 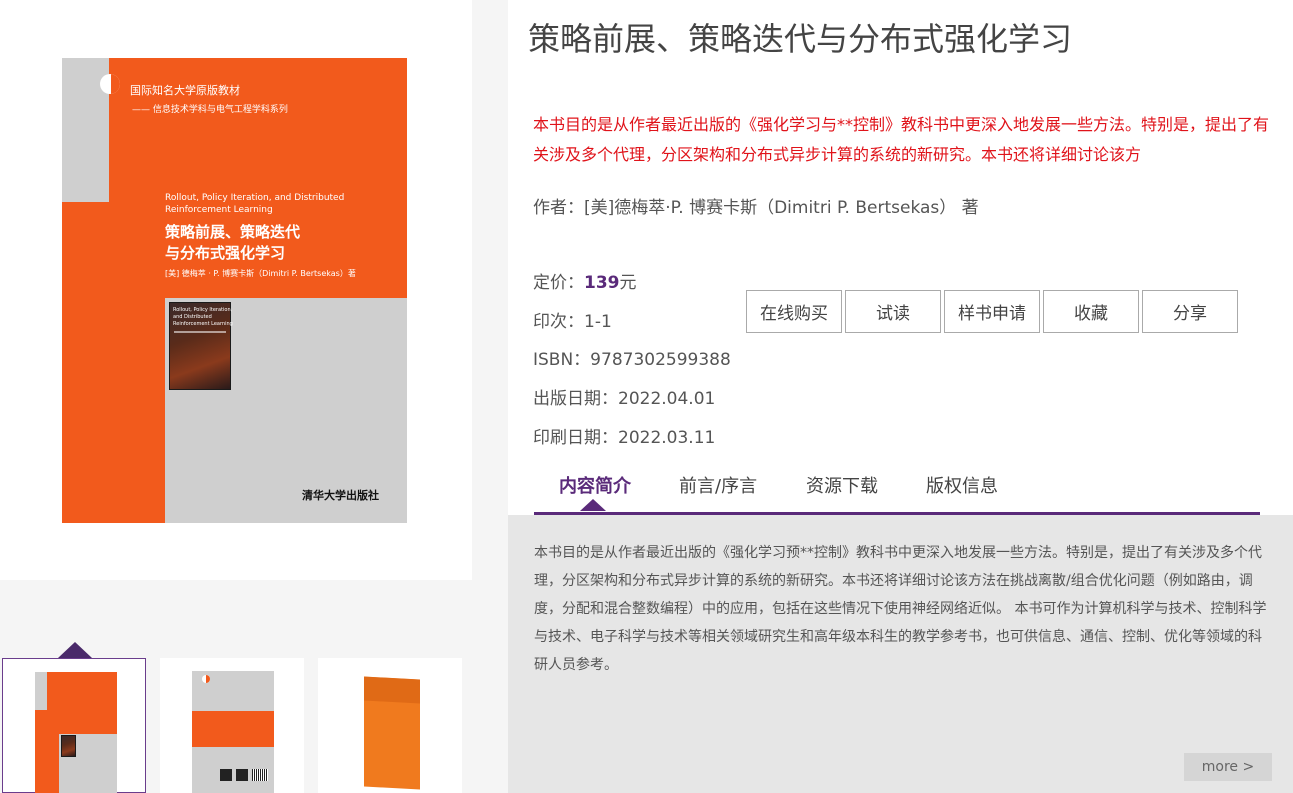 What do you see at coordinates (340, 495) in the screenshot?
I see `cover-publisher: 清华大学出版社` at bounding box center [340, 495].